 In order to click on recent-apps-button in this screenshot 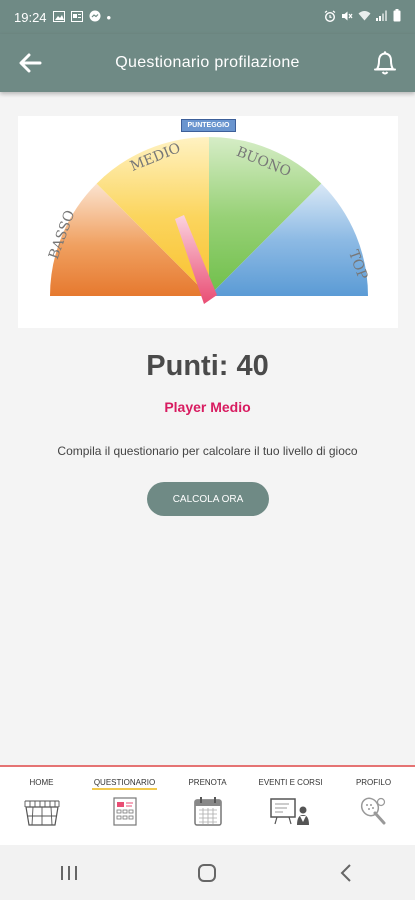, I will do `click(69, 873)`.